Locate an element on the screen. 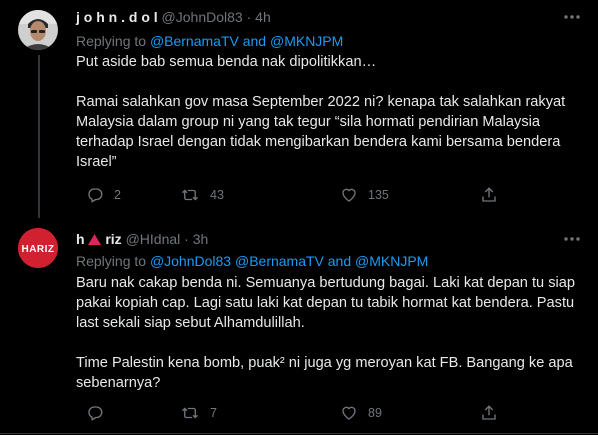  tweet-2-header: h riz @HIdnal · 3h is located at coordinates (142, 239).